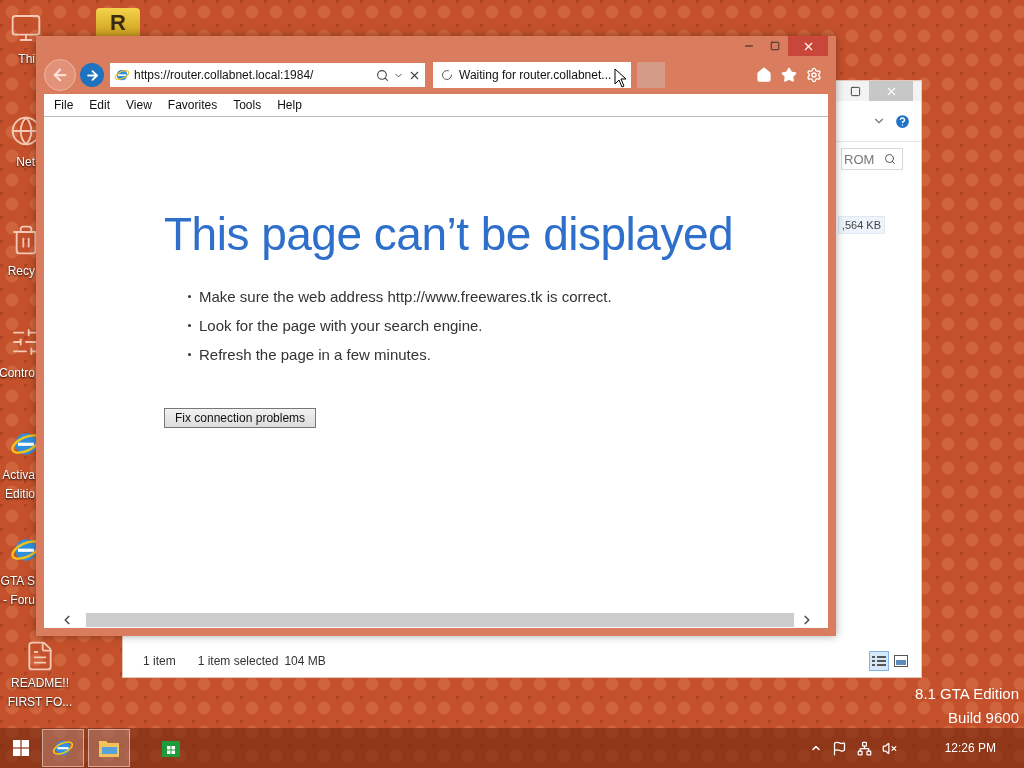 The width and height of the screenshot is (1024, 768). Describe the element at coordinates (240, 418) in the screenshot. I see `fix-connection-button: Fix connection problems` at that location.